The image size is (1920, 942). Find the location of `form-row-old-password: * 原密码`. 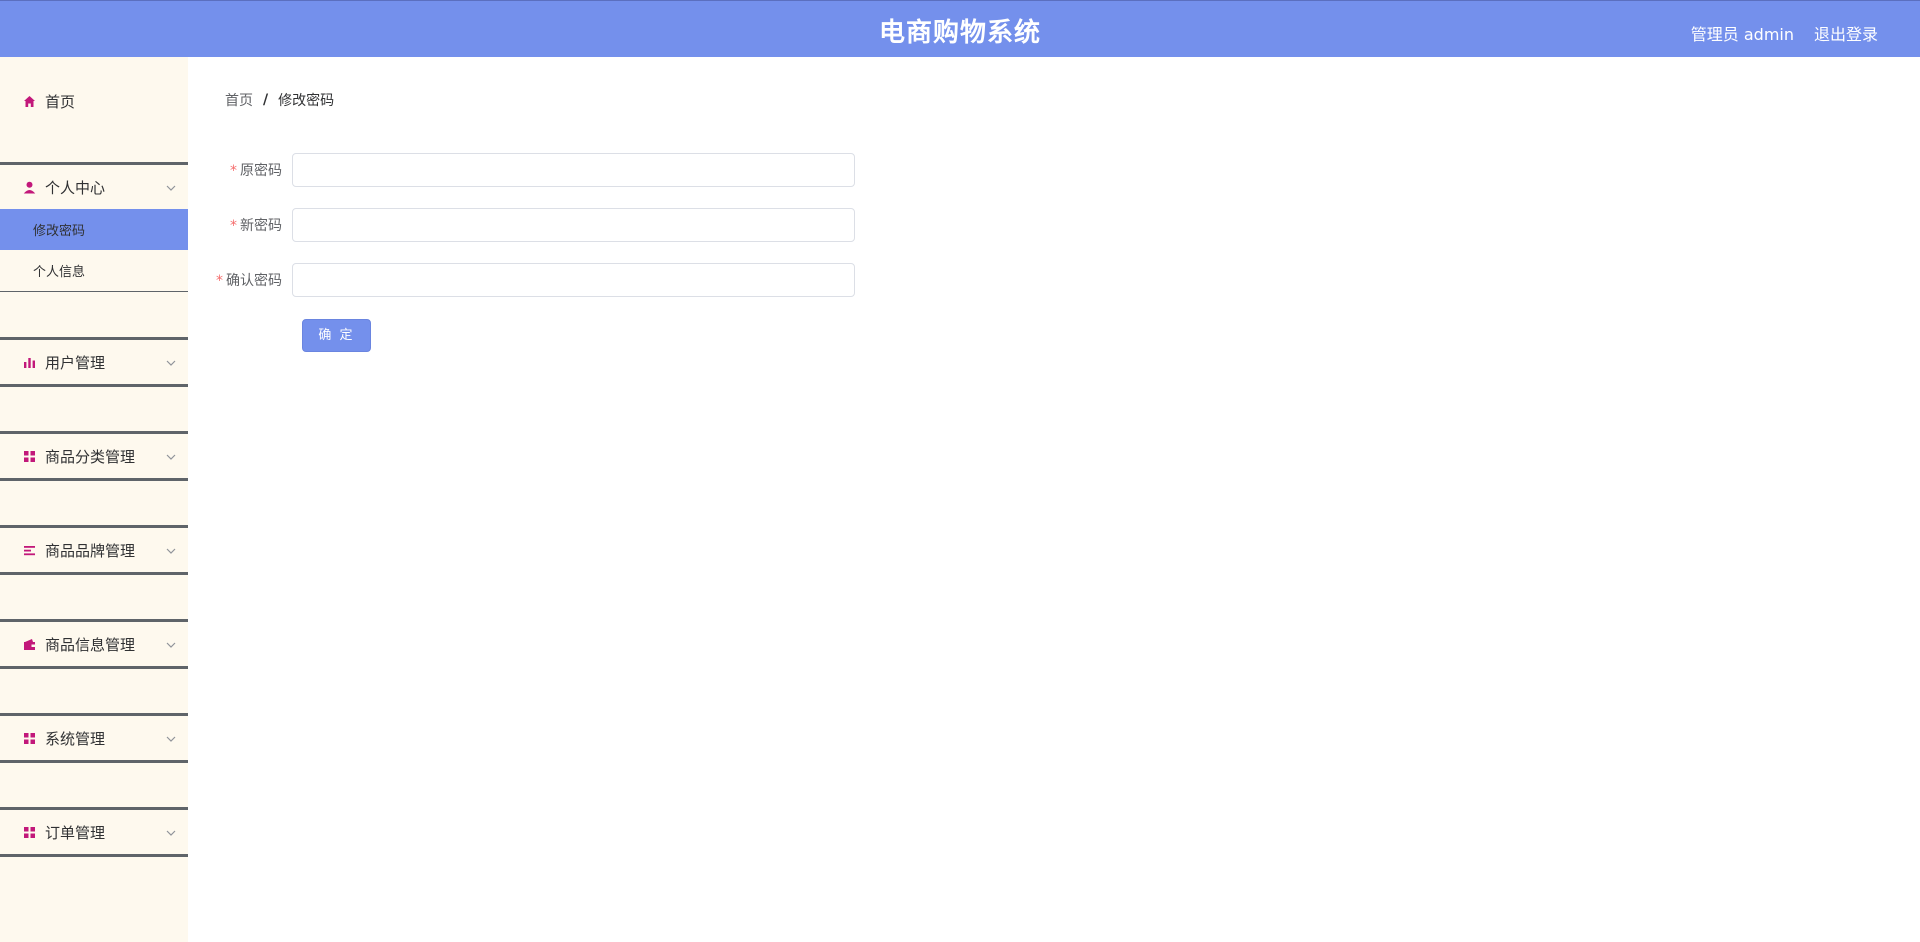

form-row-old-password: * 原密码 is located at coordinates (527, 170).